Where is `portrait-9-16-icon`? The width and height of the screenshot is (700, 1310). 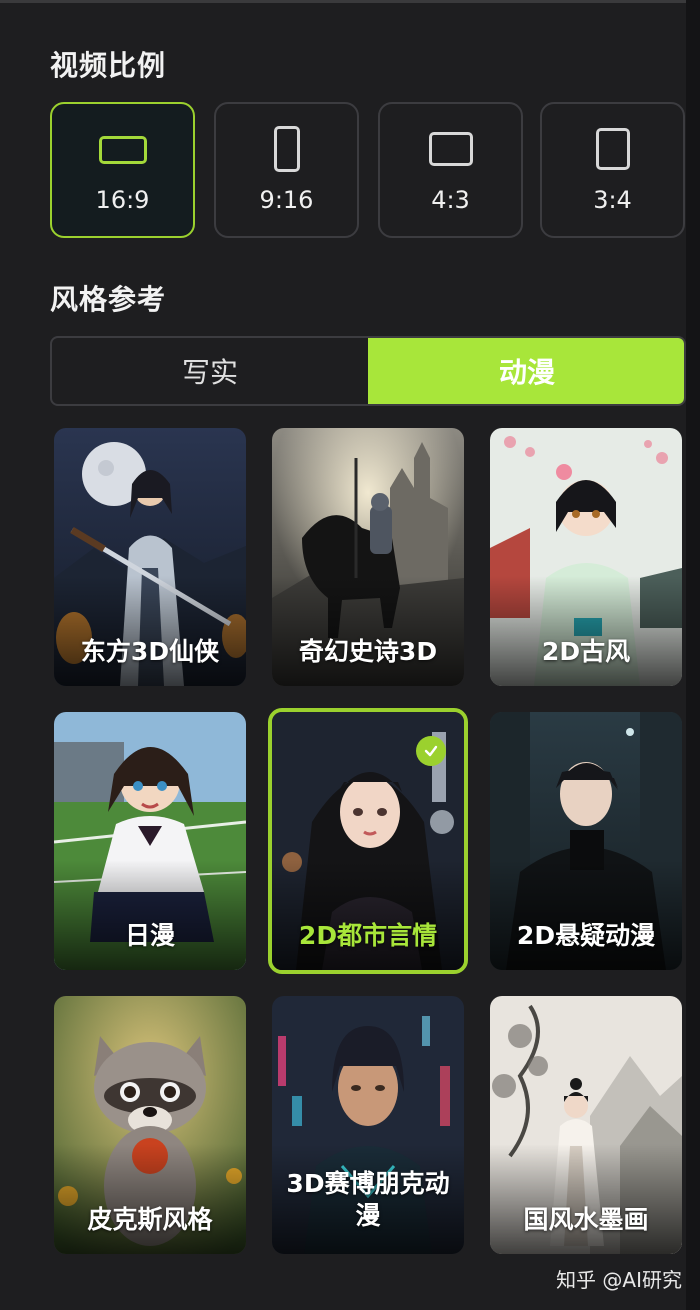 portrait-9-16-icon is located at coordinates (286, 149).